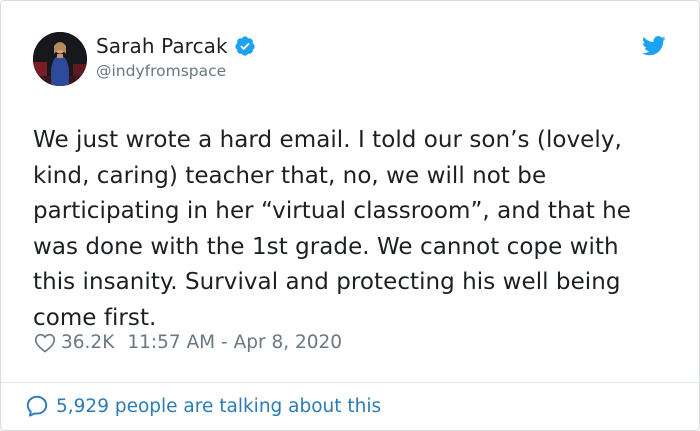 This screenshot has height=431, width=700. What do you see at coordinates (161, 71) in the screenshot?
I see `handle: @indyfromspace` at bounding box center [161, 71].